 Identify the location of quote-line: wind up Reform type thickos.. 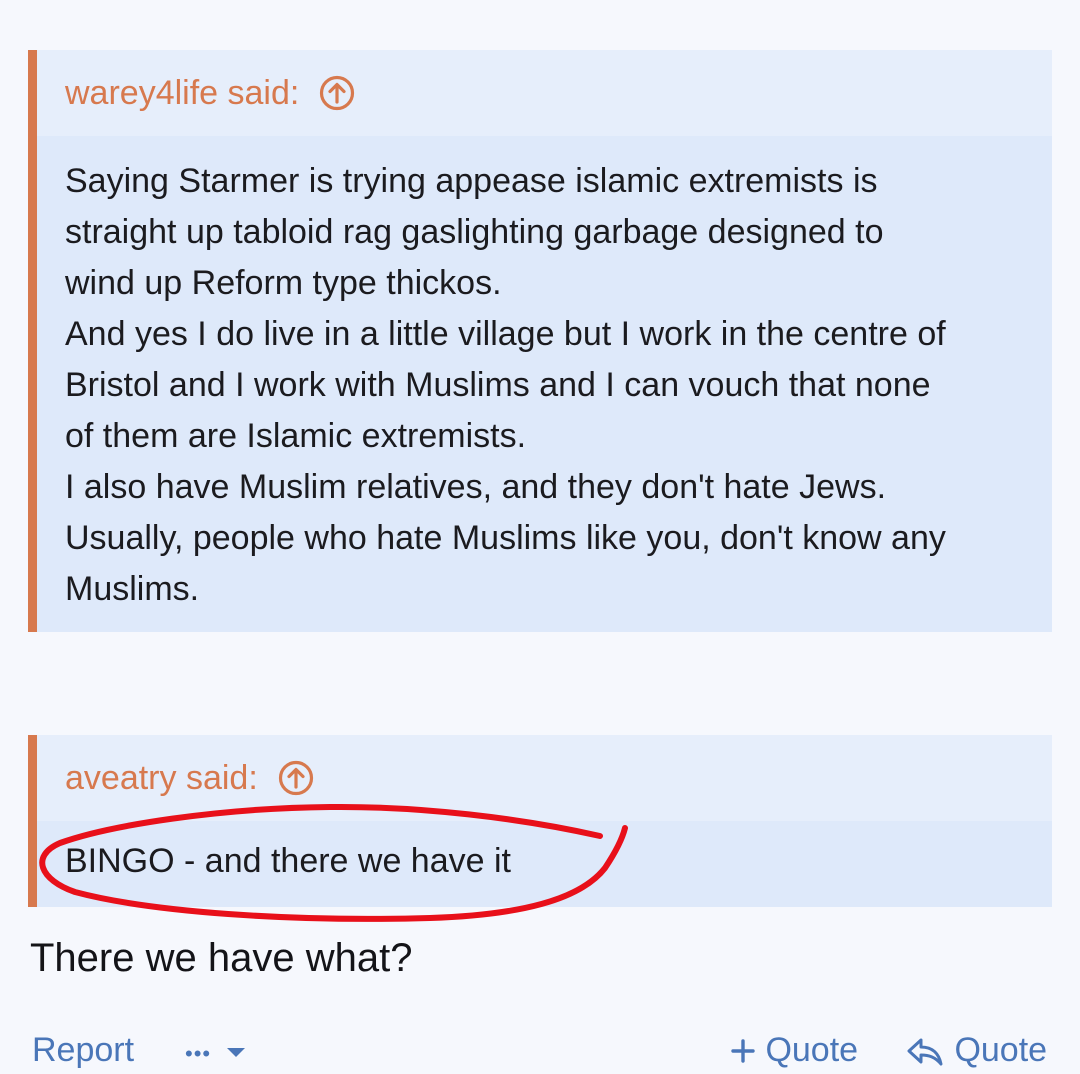
(283, 283).